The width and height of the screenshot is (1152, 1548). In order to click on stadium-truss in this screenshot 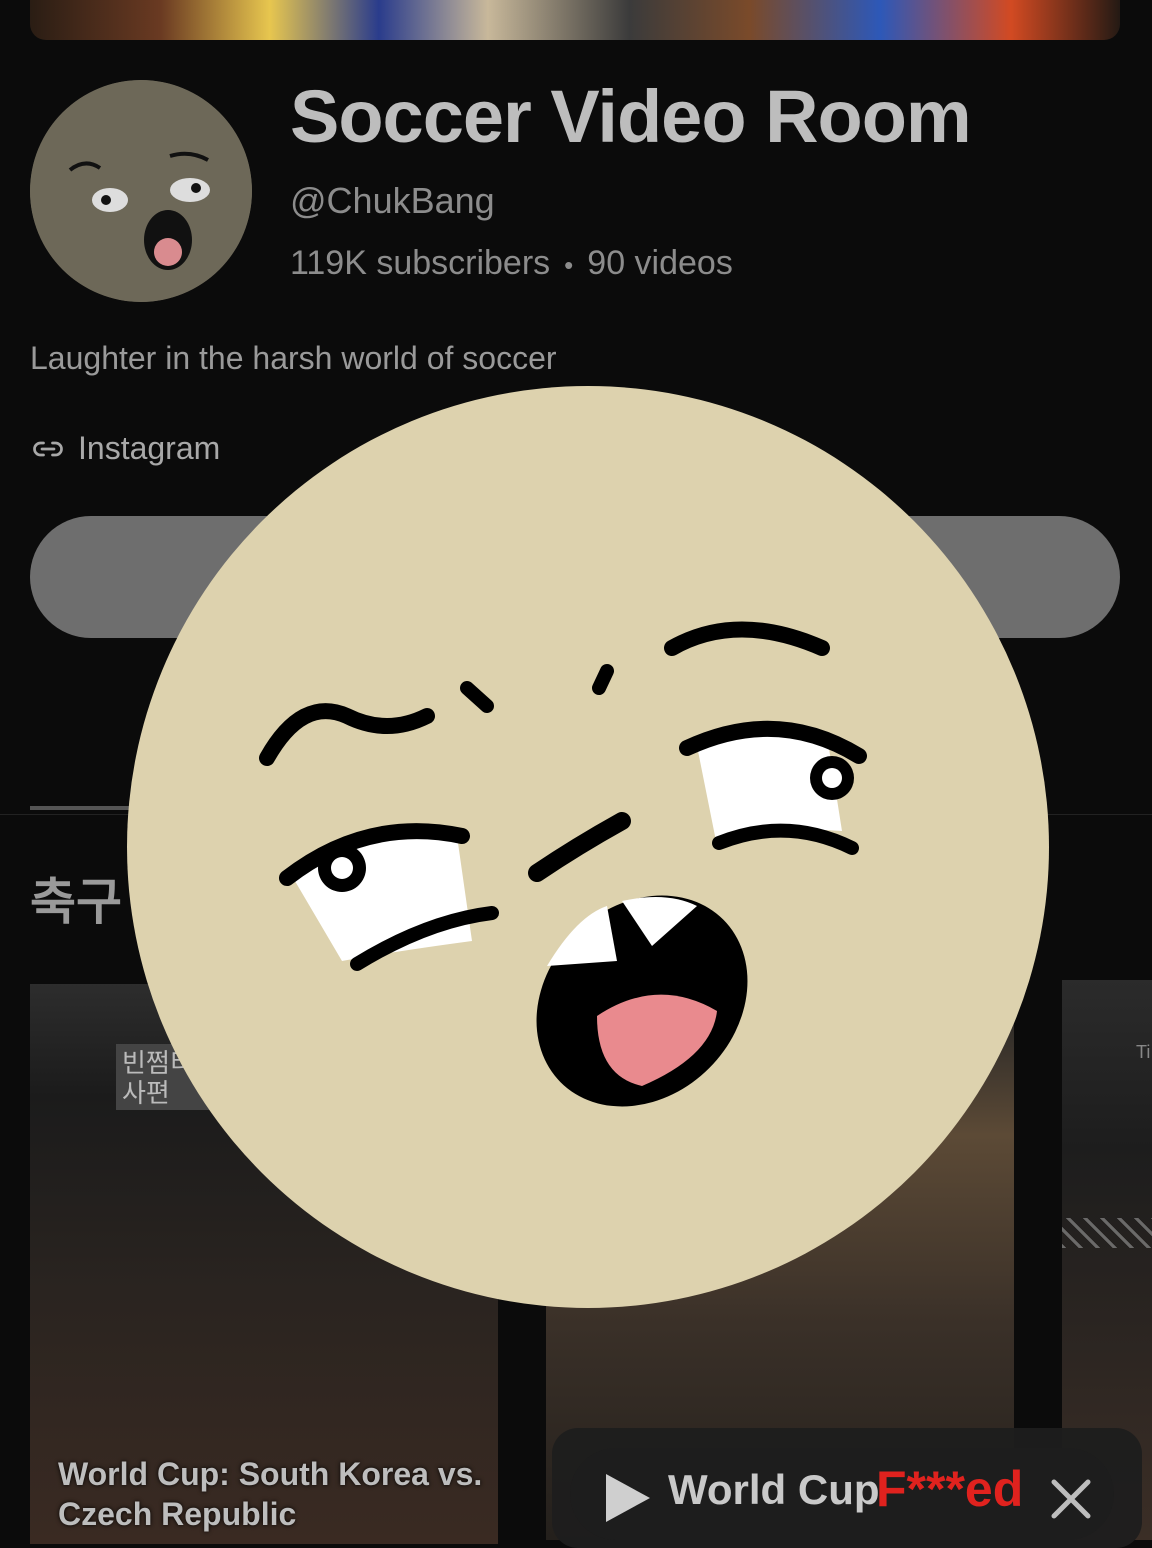, I will do `click(1107, 1233)`.